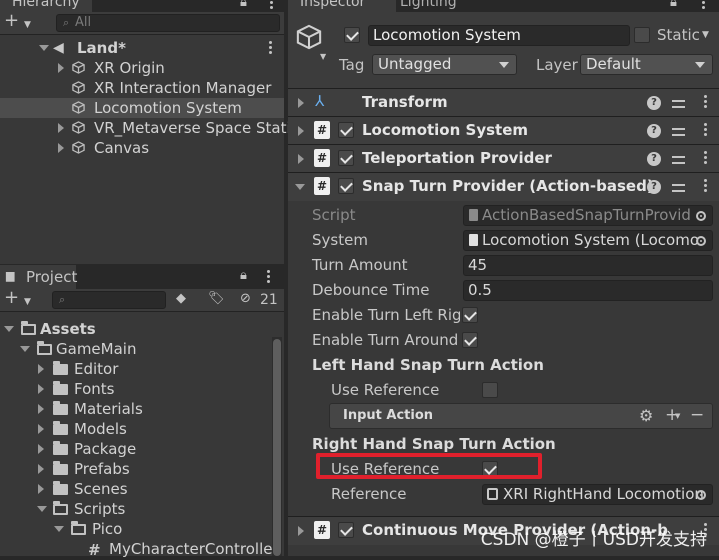 The image size is (719, 560). I want to click on hierarchy-item: VR_Metaverse Space Stati, so click(145, 128).